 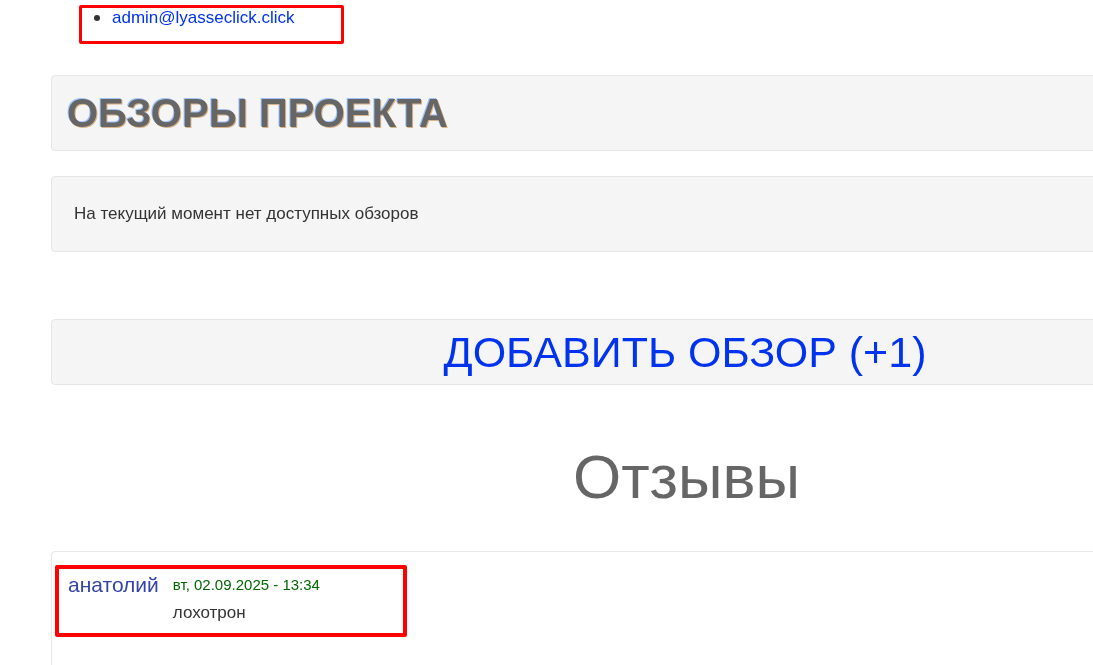 I want to click on comment-author: анатолий, so click(x=113, y=603).